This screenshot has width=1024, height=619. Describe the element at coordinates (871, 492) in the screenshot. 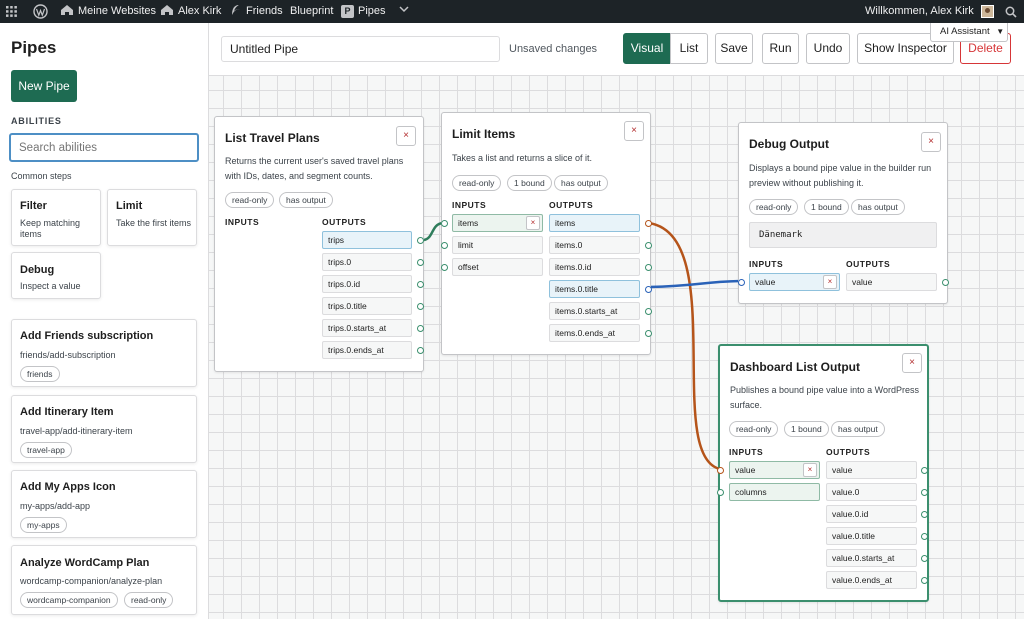

I see `output-port: value.0` at that location.